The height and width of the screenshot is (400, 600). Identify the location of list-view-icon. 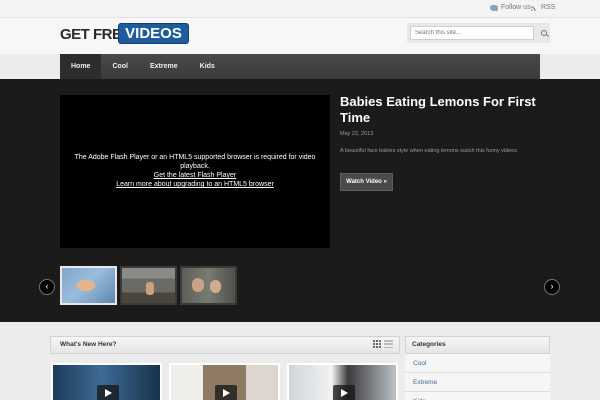
(388, 344).